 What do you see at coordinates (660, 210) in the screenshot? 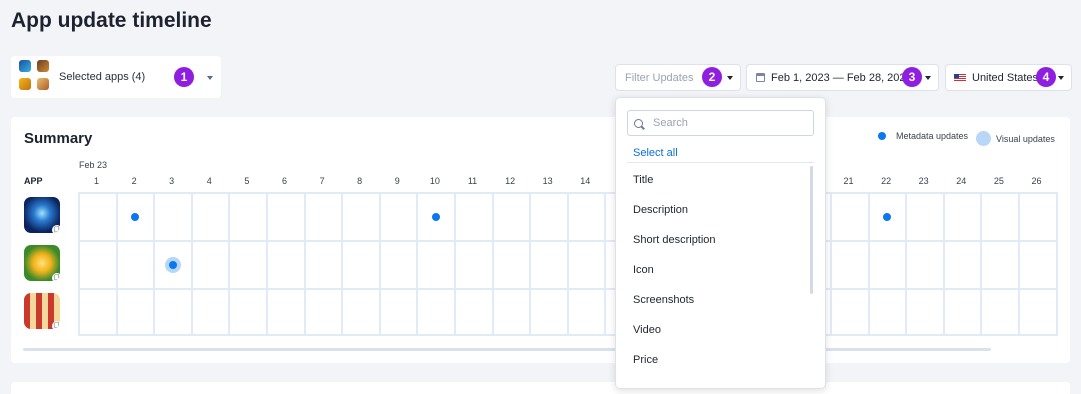
I see `filter-option: Description` at bounding box center [660, 210].